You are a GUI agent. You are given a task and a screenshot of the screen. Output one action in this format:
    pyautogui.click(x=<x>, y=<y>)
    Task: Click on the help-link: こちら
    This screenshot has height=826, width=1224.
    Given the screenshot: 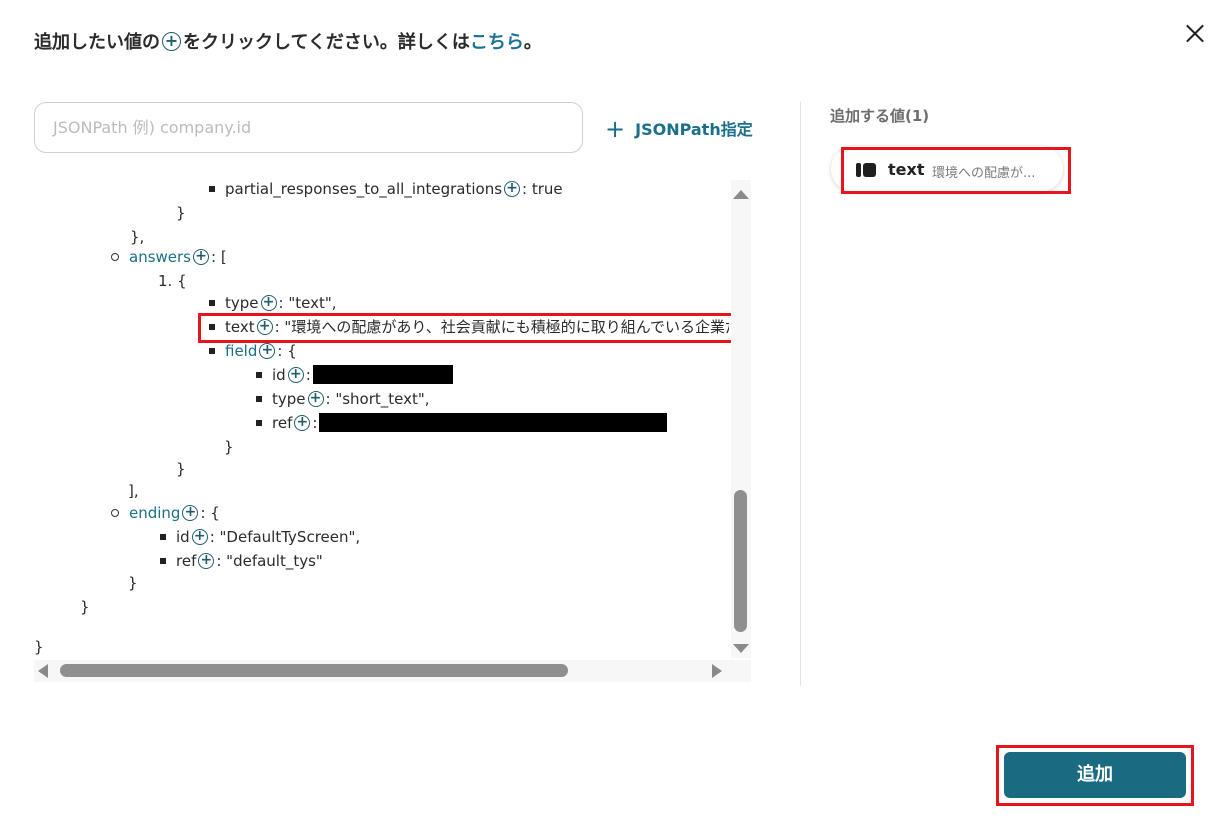 What is the action you would take?
    pyautogui.click(x=497, y=42)
    